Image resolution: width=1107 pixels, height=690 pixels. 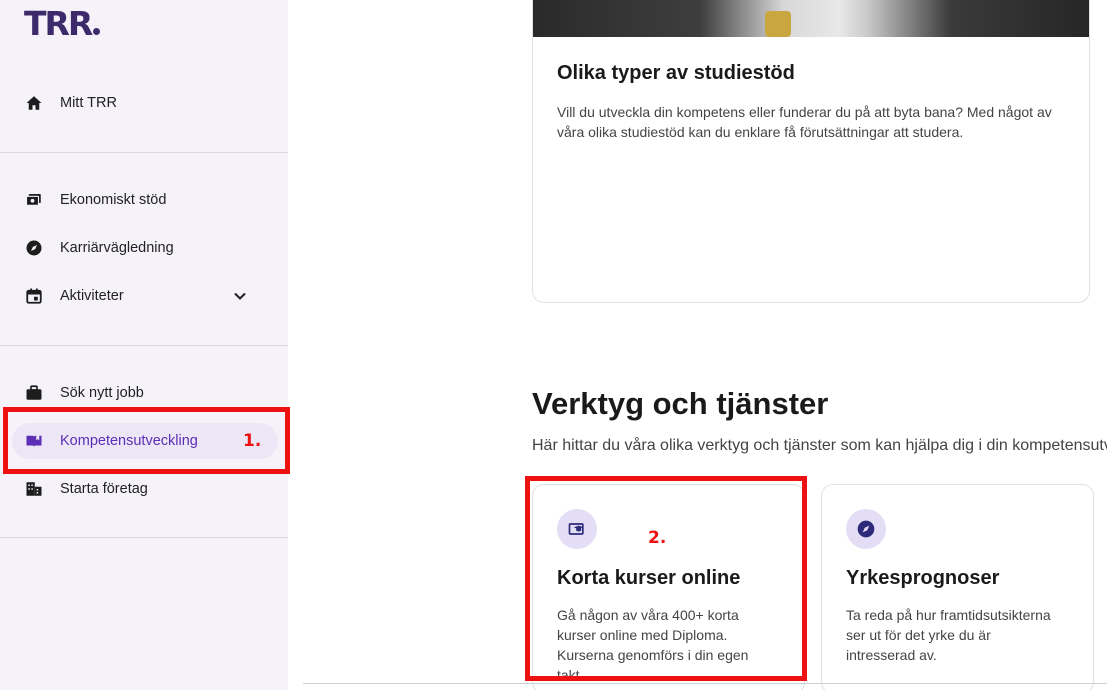 I want to click on sidebar-item-label: Mitt TRR, so click(x=88, y=103).